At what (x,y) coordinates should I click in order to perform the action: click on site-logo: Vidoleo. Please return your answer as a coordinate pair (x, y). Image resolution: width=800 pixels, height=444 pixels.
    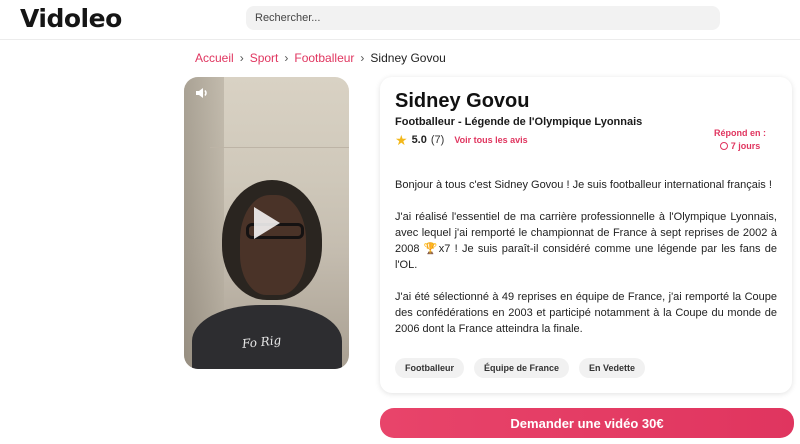
    Looking at the image, I should click on (71, 18).